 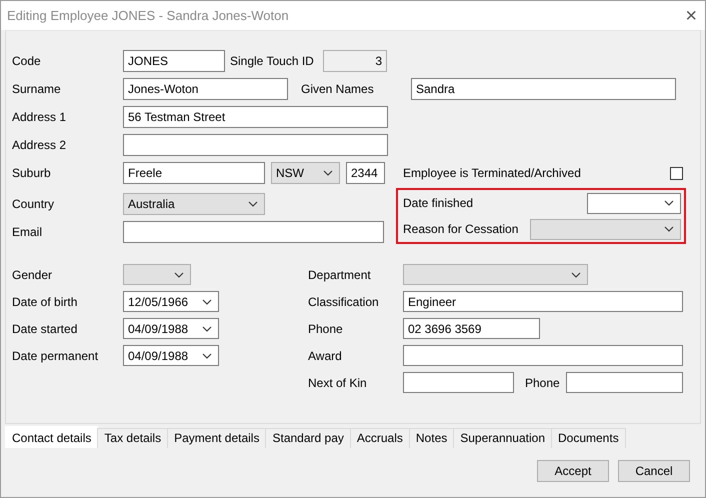 I want to click on field-label: Date of birth, so click(x=45, y=301).